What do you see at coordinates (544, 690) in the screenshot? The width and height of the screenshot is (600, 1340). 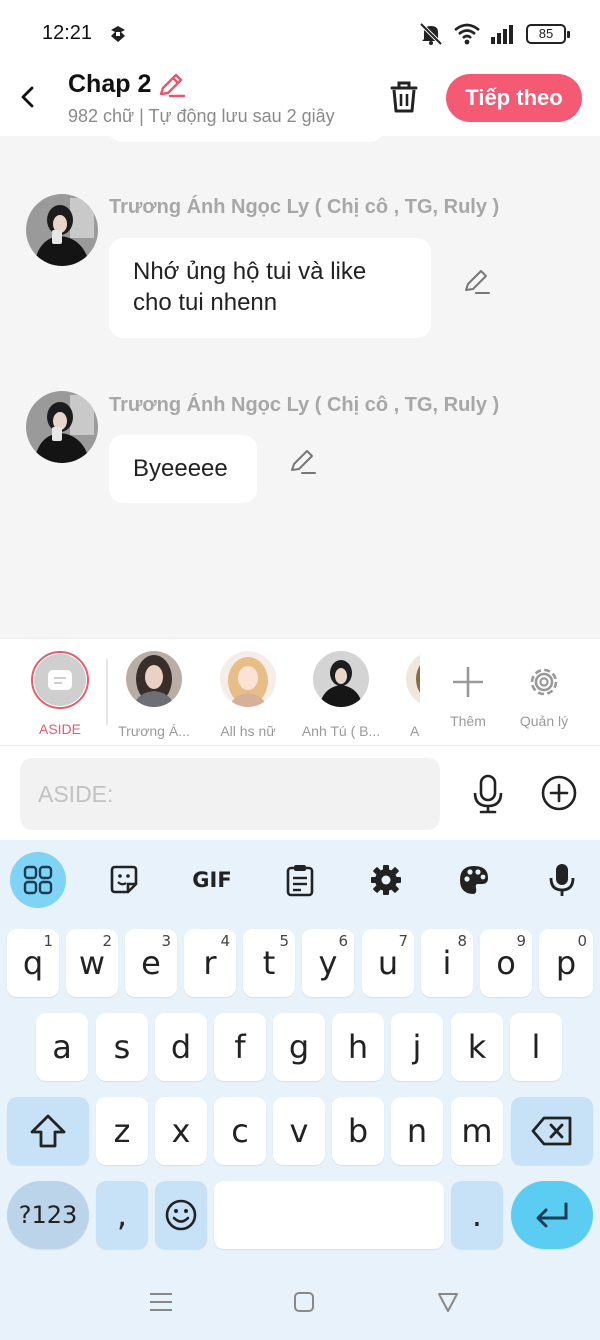 I see `manage-characters-button: Quản lý` at bounding box center [544, 690].